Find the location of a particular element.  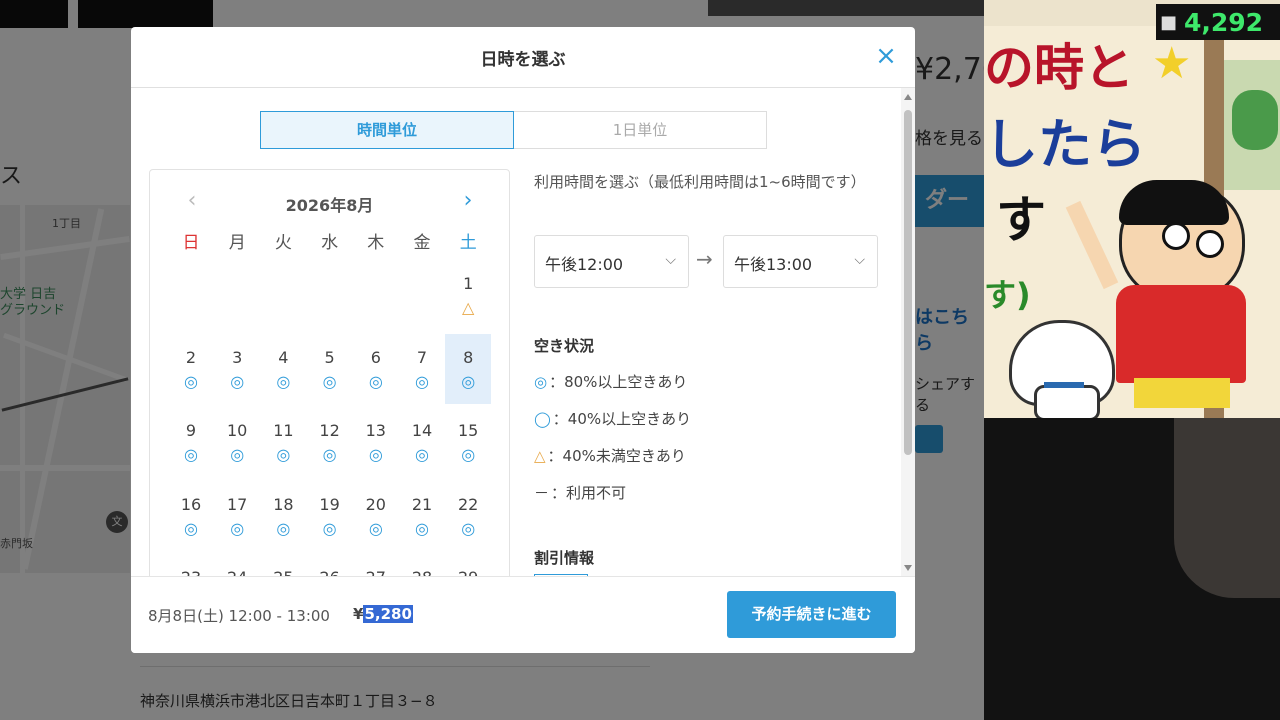

calendar-day: 25 is located at coordinates (283, 565).